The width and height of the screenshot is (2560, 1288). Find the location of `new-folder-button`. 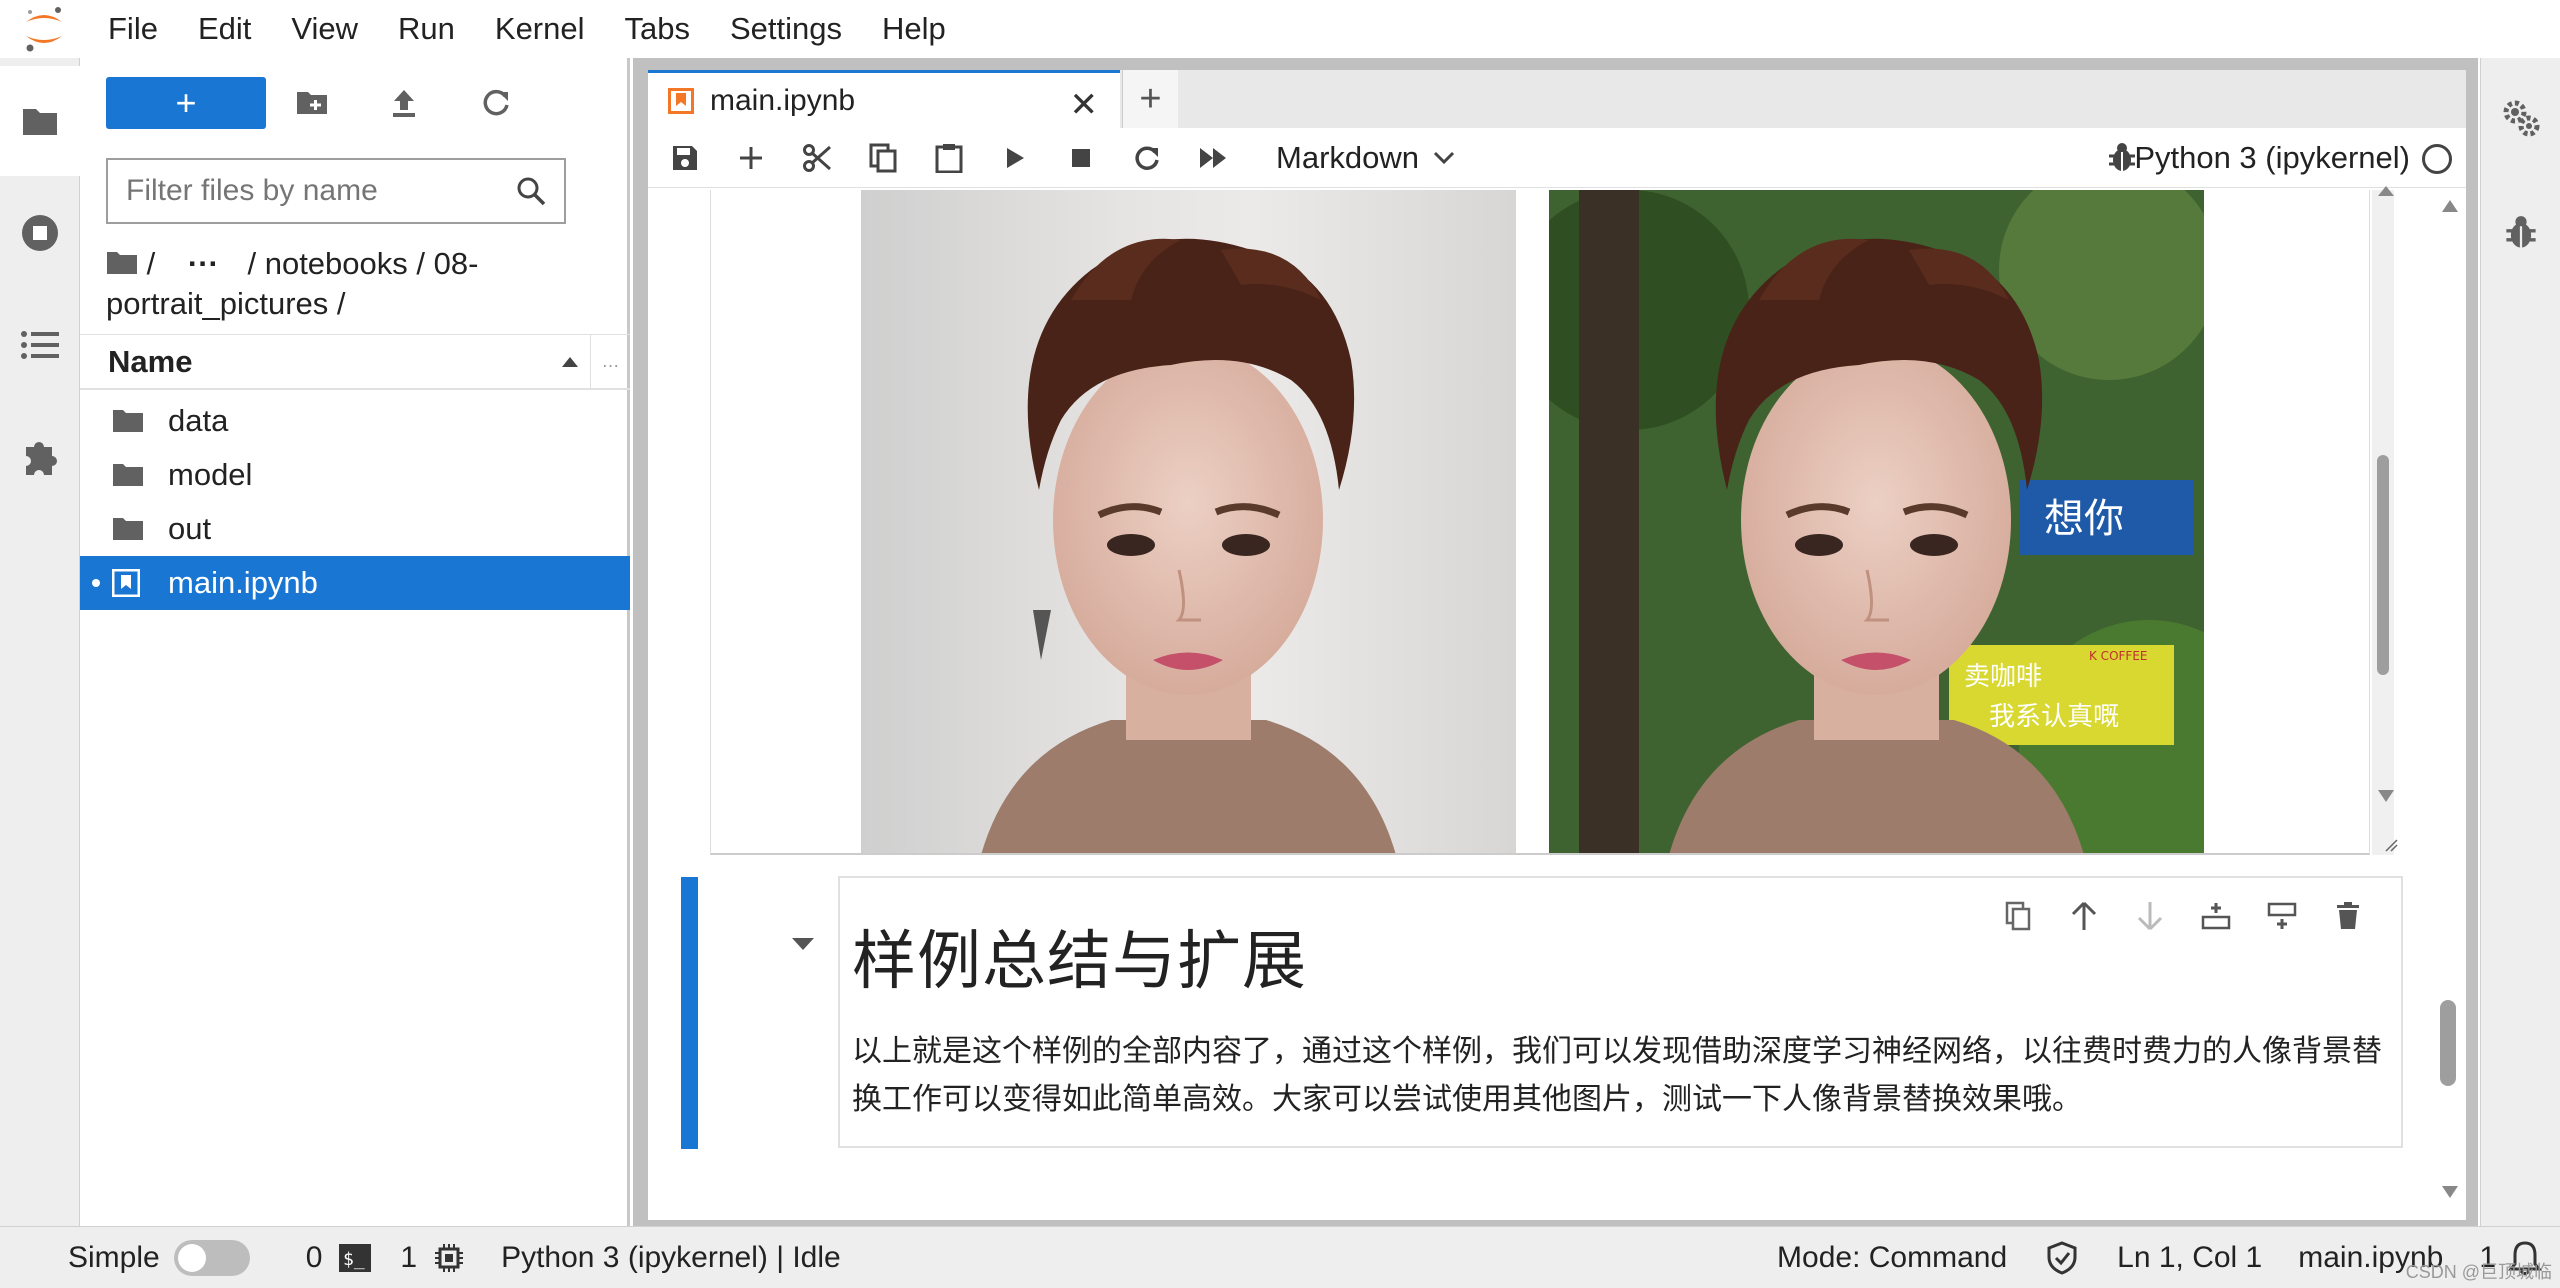

new-folder-button is located at coordinates (312, 103).